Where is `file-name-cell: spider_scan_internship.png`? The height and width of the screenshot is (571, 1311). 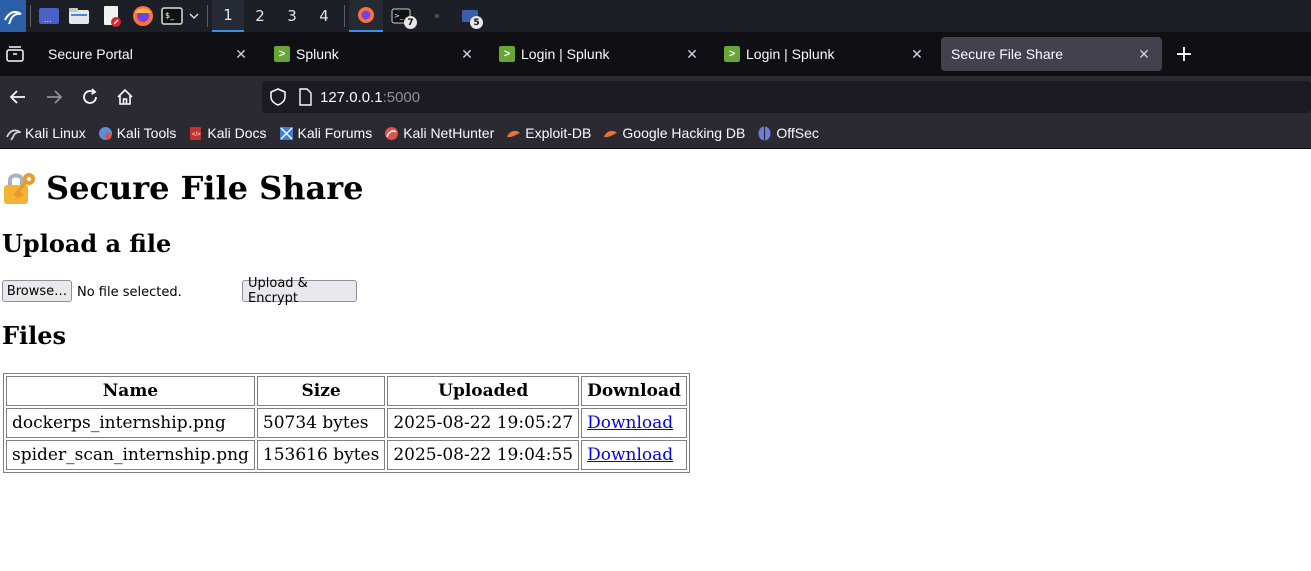 file-name-cell: spider_scan_internship.png is located at coordinates (130, 455).